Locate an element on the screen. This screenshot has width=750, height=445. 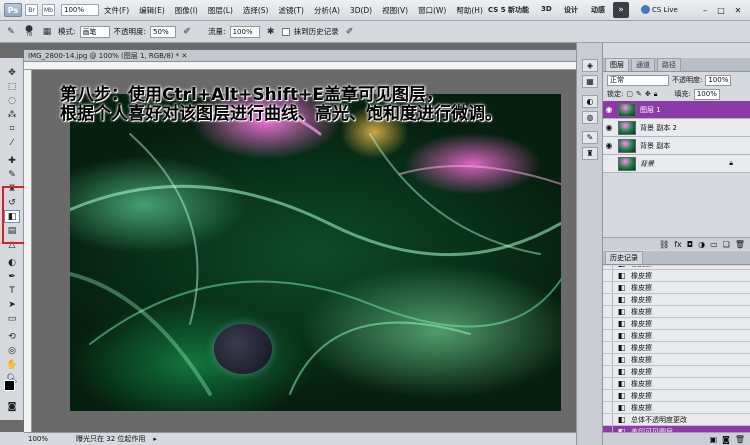
layer-row: 背景 🔒︎ is located at coordinates (676, 164).